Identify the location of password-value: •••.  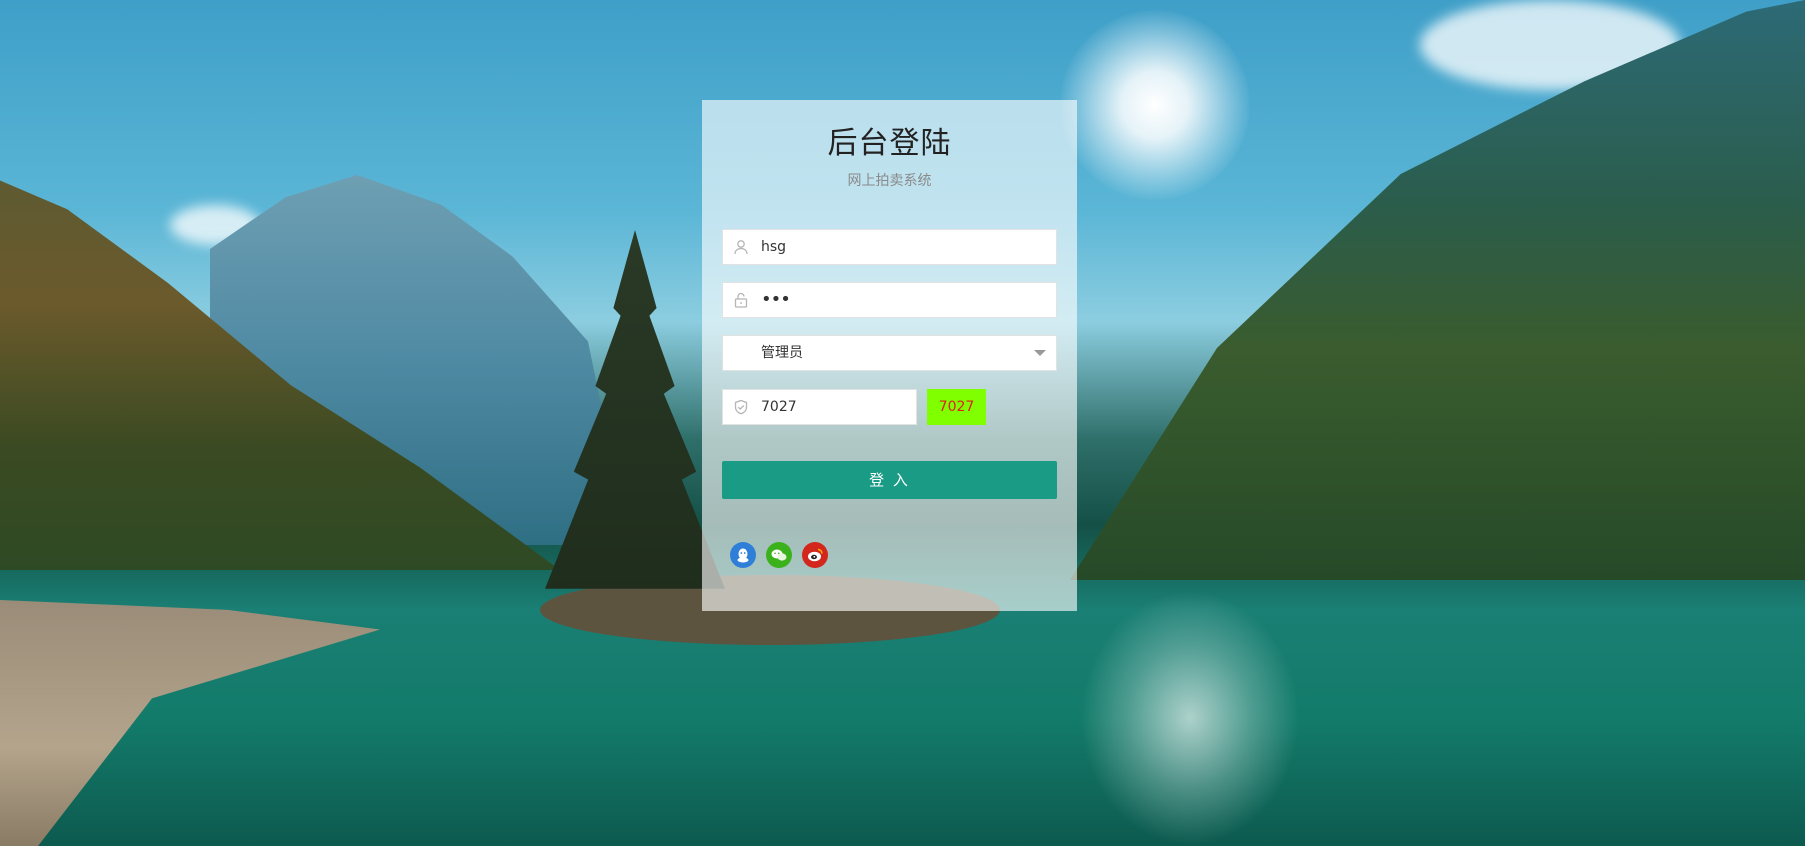
(776, 299).